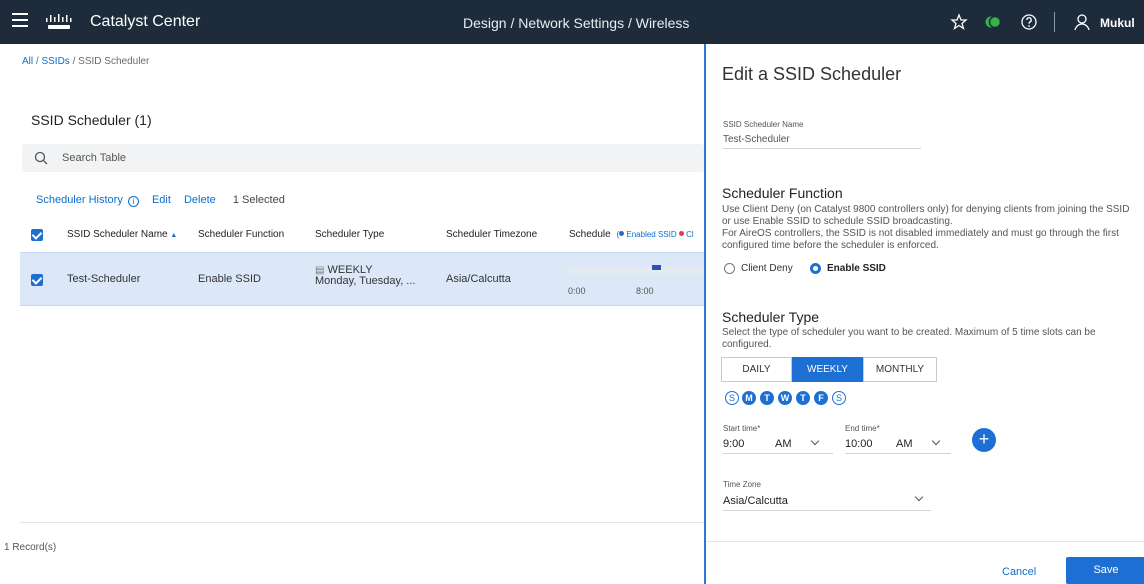  I want to click on end-time-label: End time*, so click(862, 428).